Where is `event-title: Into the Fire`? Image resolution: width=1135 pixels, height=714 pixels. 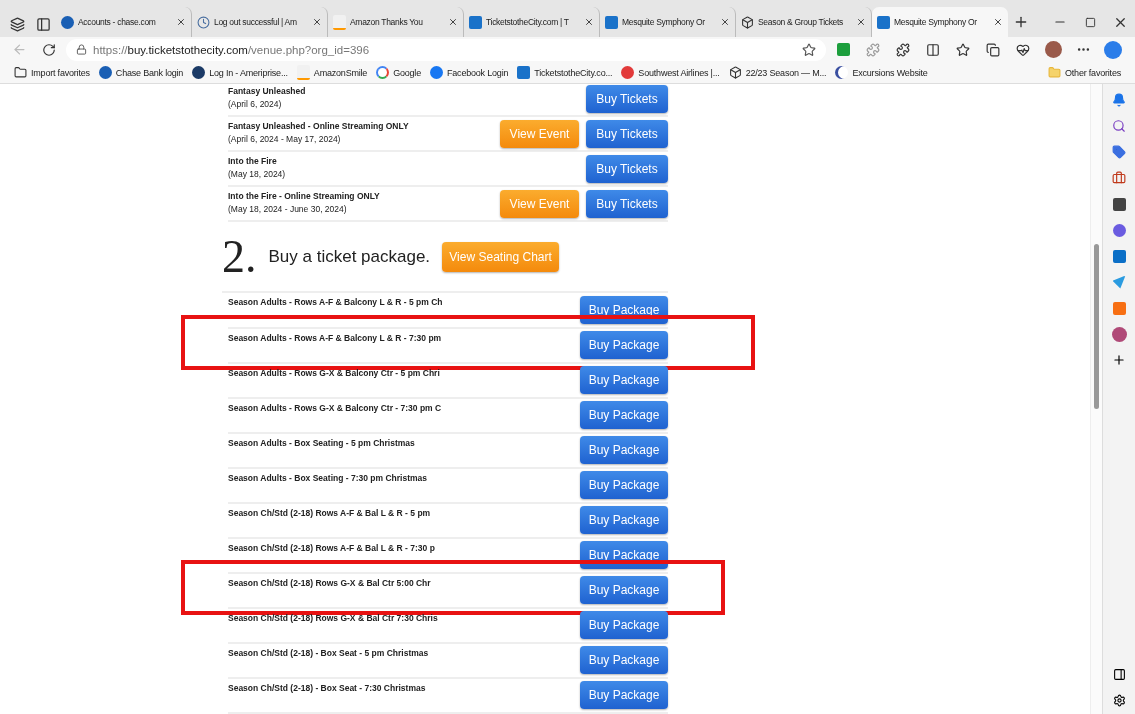 event-title: Into the Fire is located at coordinates (253, 161).